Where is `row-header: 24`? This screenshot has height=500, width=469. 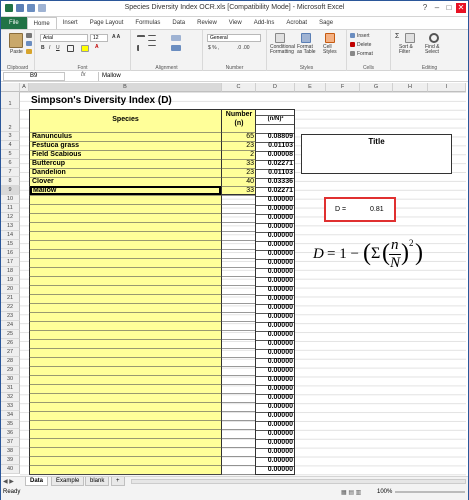 row-header: 24 is located at coordinates (10, 325).